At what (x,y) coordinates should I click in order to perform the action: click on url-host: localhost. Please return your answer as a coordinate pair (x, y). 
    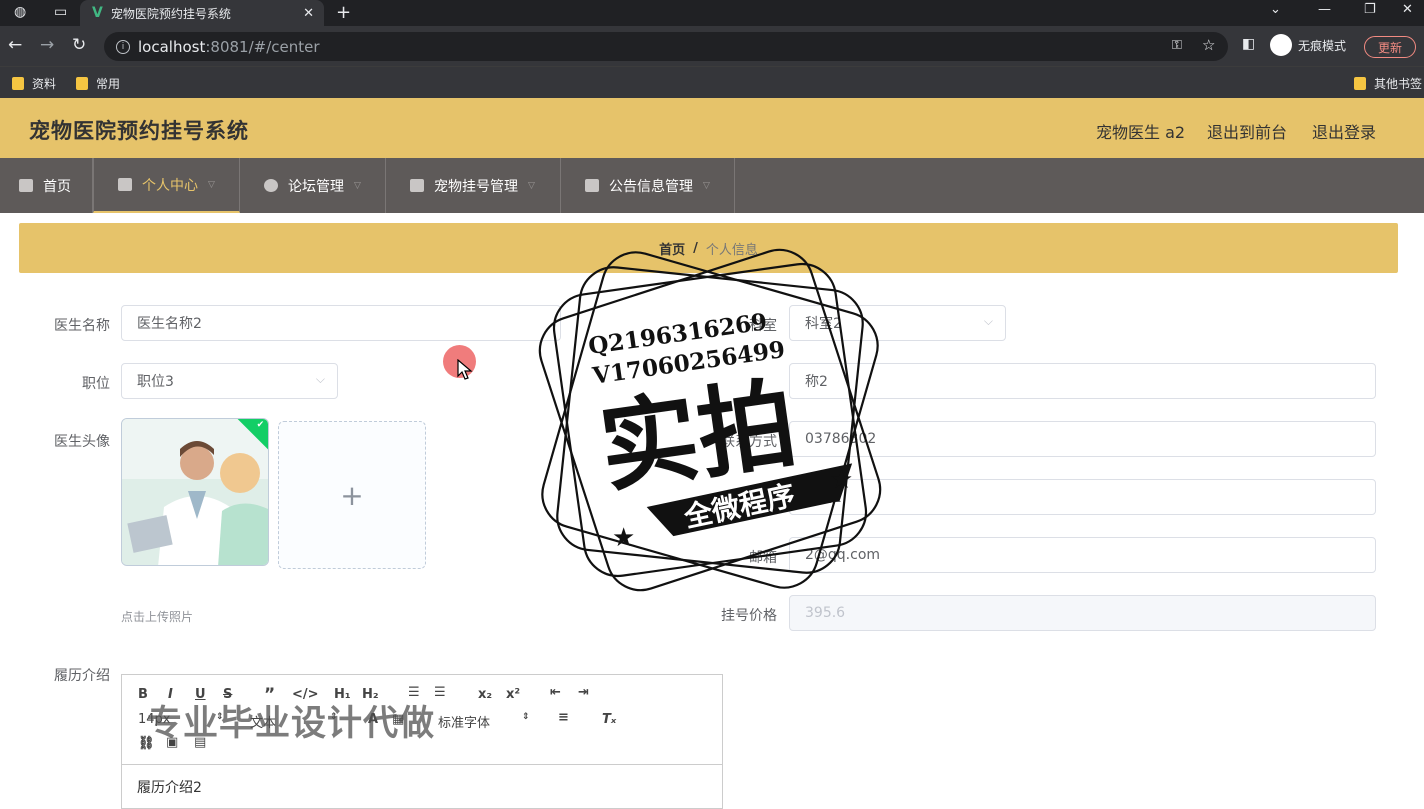
    Looking at the image, I should click on (172, 46).